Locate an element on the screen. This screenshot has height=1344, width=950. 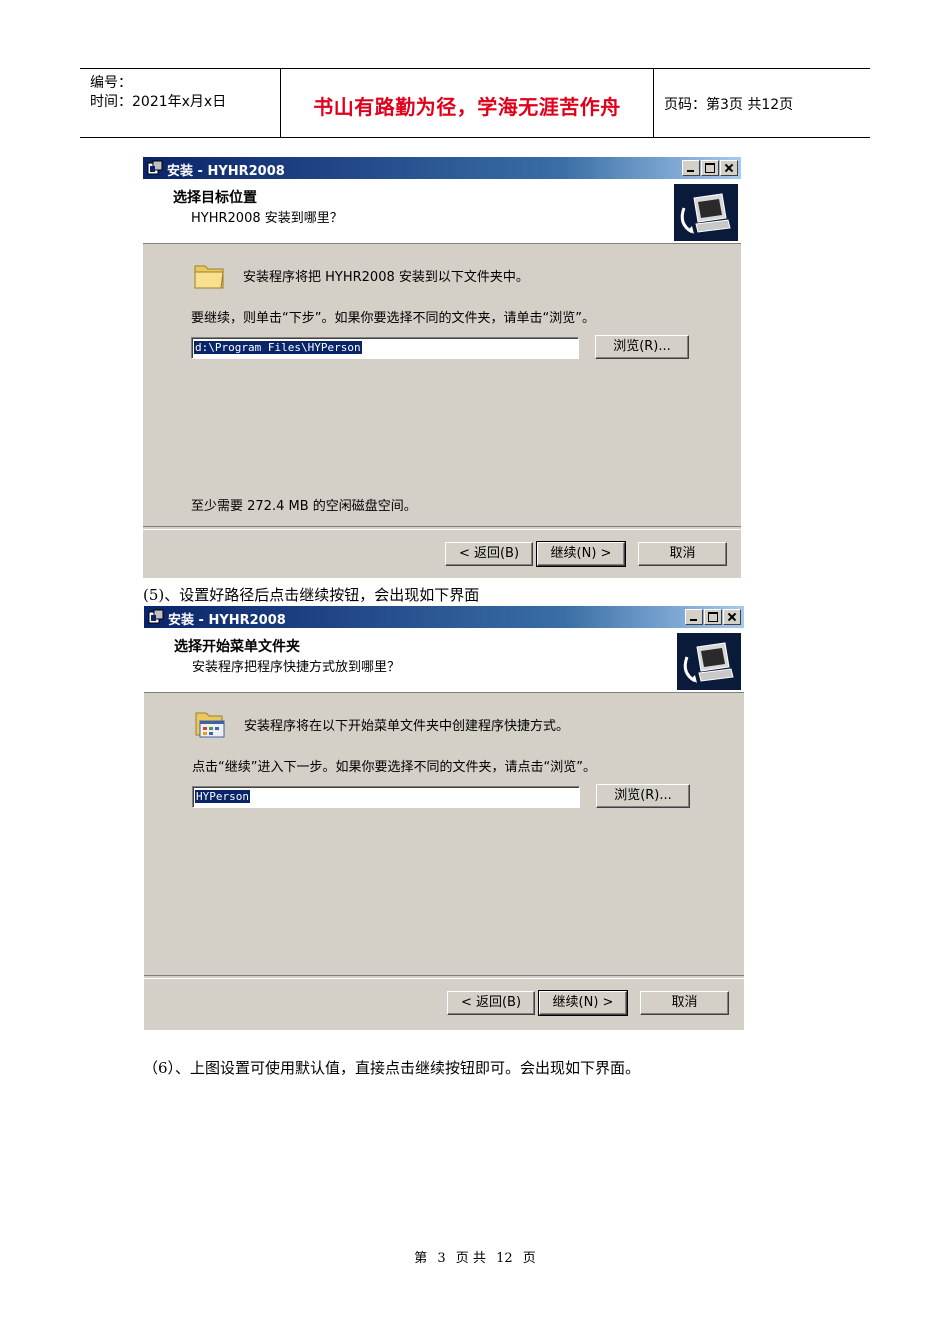
page-footer: 第 3 页 共 12 页 is located at coordinates (475, 1256).